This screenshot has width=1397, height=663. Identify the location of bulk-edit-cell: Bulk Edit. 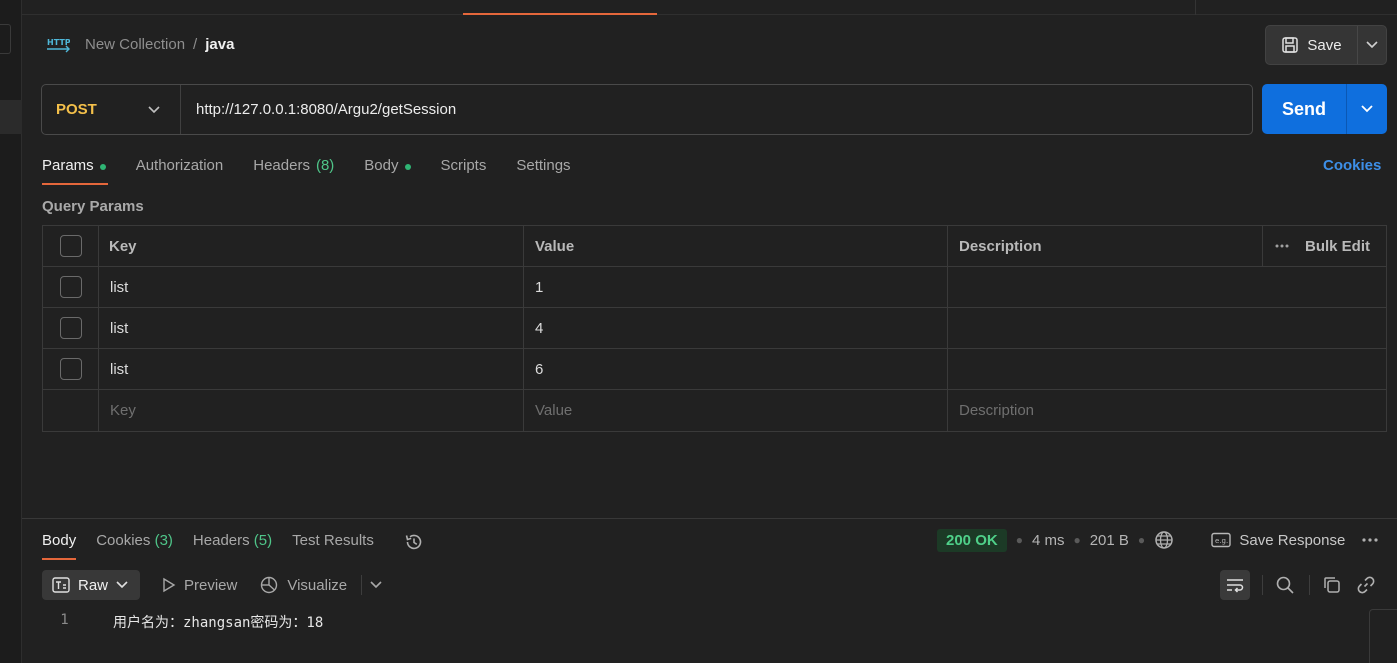
(1324, 246).